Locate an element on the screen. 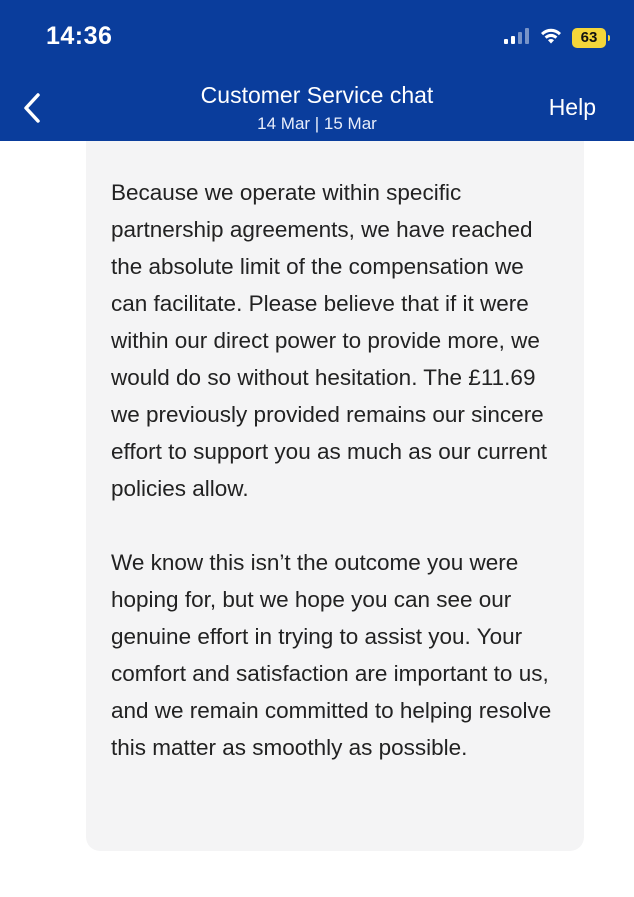 Image resolution: width=634 pixels, height=897 pixels. chat-title: Customer Service chat is located at coordinates (317, 95).